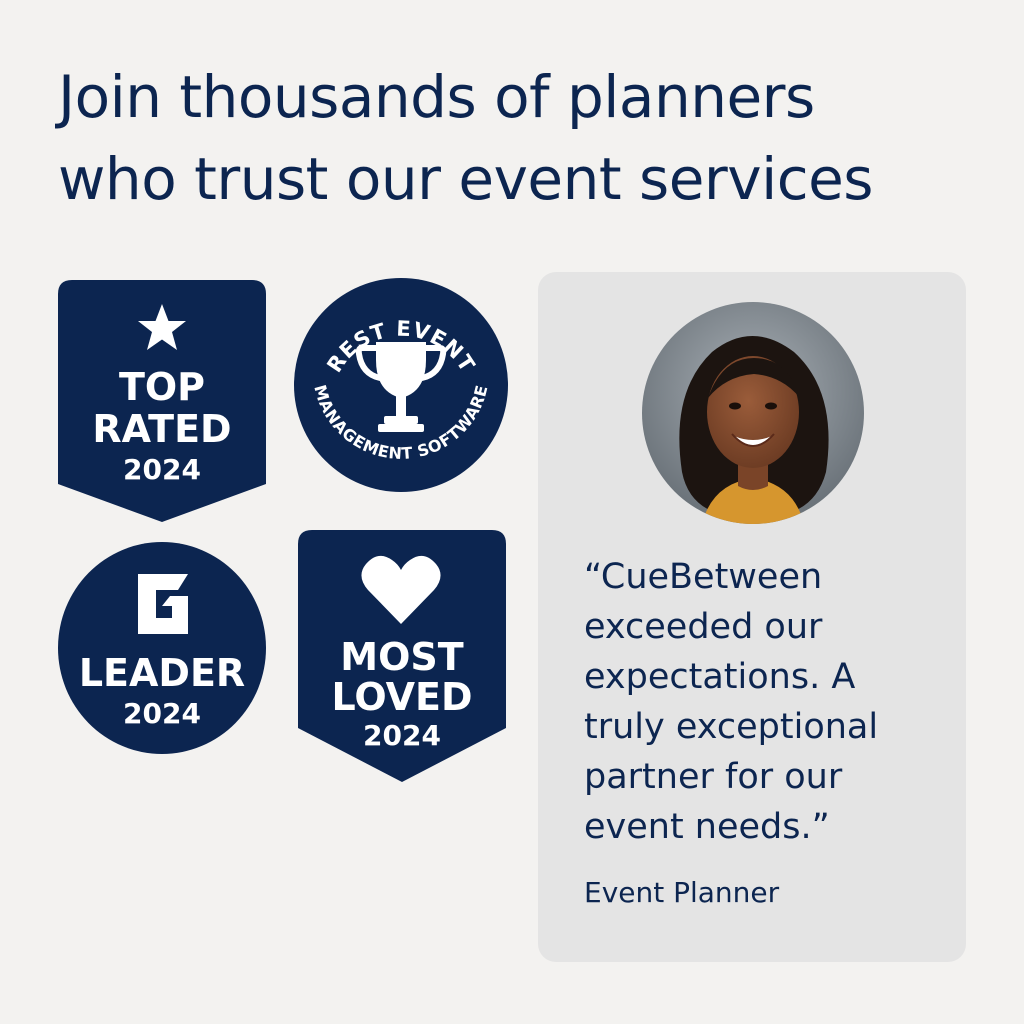 The height and width of the screenshot is (1024, 1024). Describe the element at coordinates (682, 892) in the screenshot. I see `testimonial-author: Event Planner` at that location.